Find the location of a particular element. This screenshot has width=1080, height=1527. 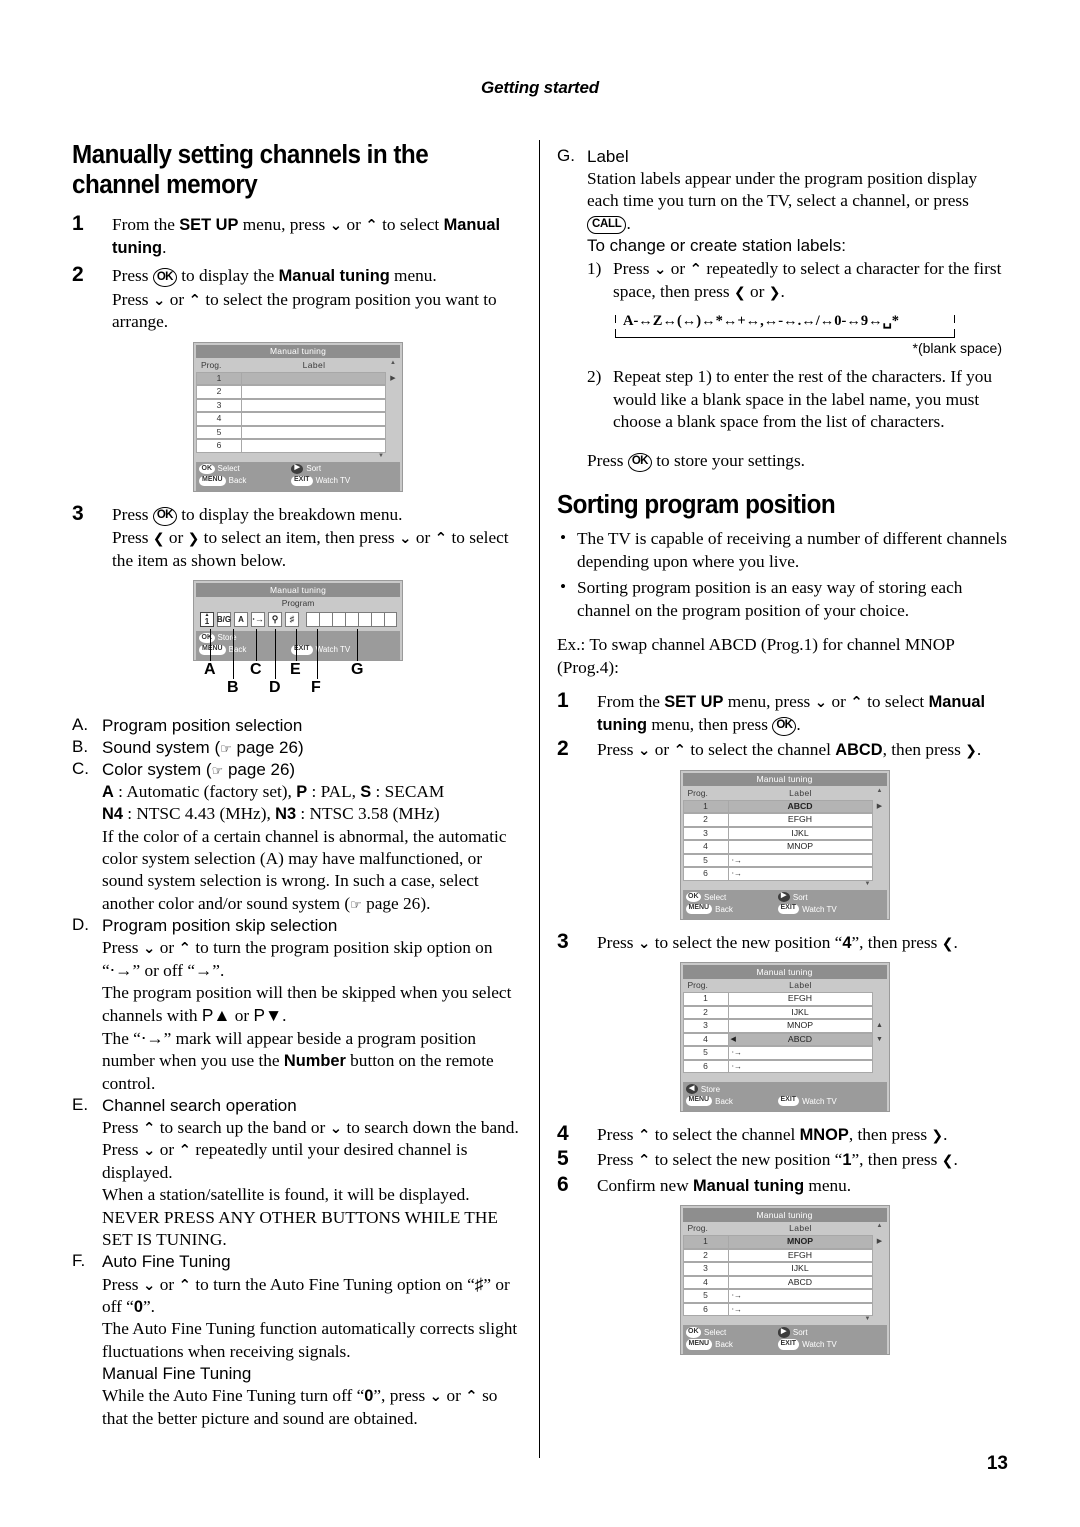

row-spacer is located at coordinates (880, 1067).